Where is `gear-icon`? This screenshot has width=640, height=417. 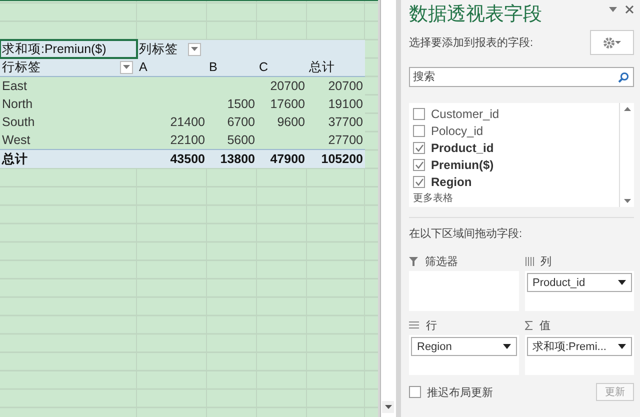 gear-icon is located at coordinates (609, 42).